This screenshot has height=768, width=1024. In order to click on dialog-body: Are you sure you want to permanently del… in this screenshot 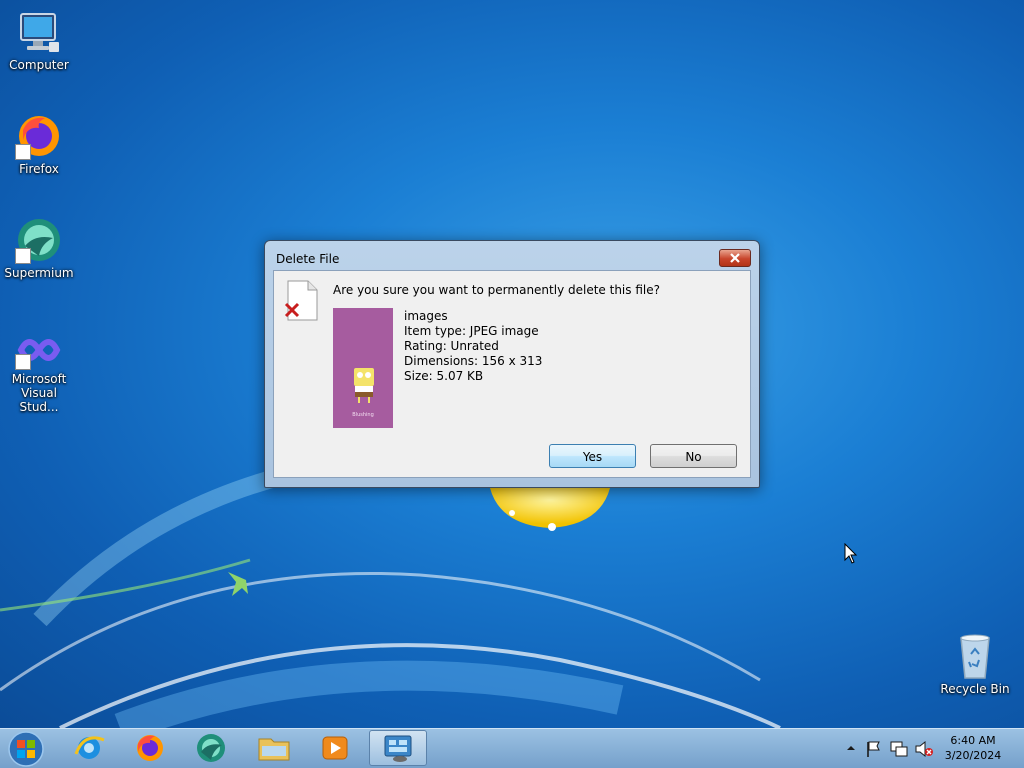, I will do `click(512, 374)`.